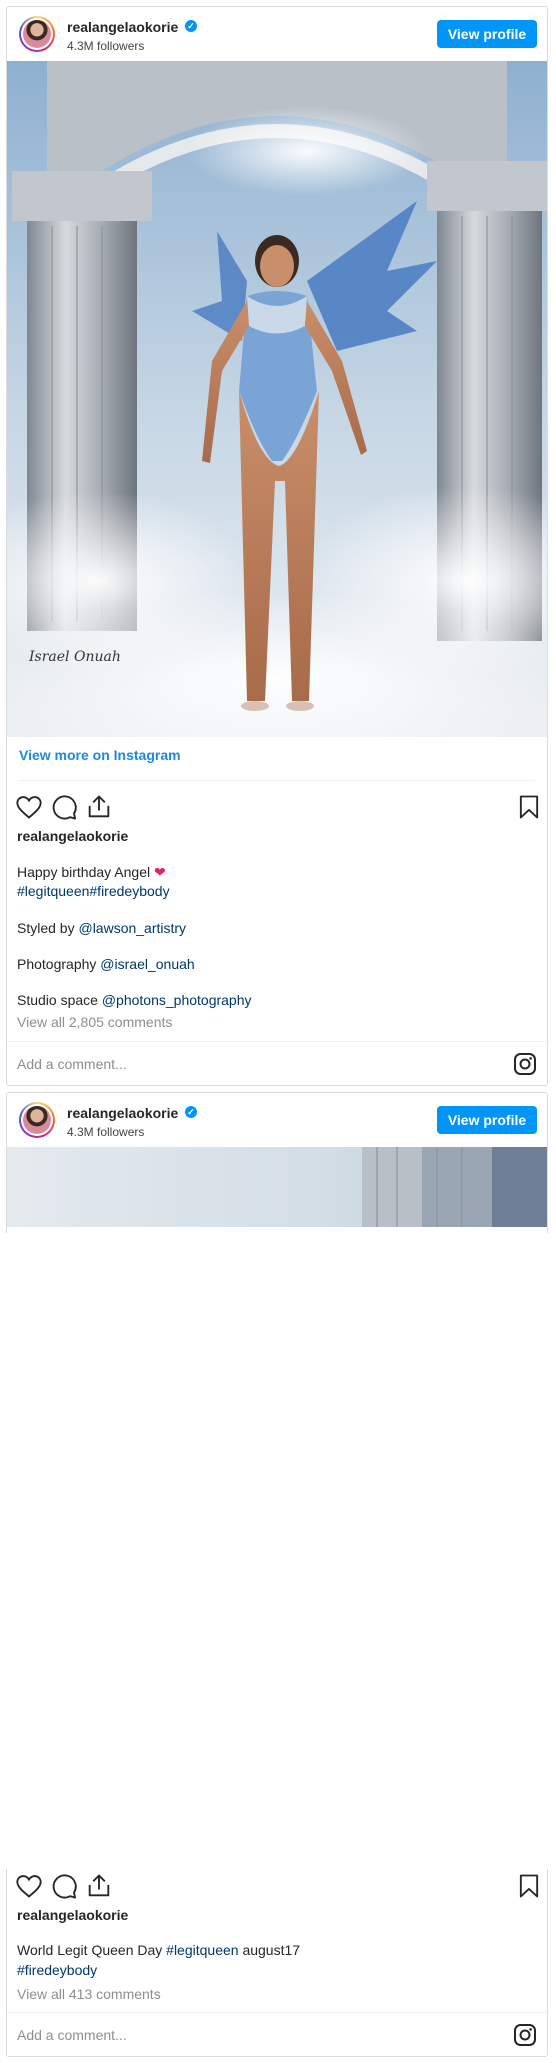 This screenshot has height=2063, width=556. I want to click on caption-line-photography: Photography @israel_onuah, so click(106, 964).